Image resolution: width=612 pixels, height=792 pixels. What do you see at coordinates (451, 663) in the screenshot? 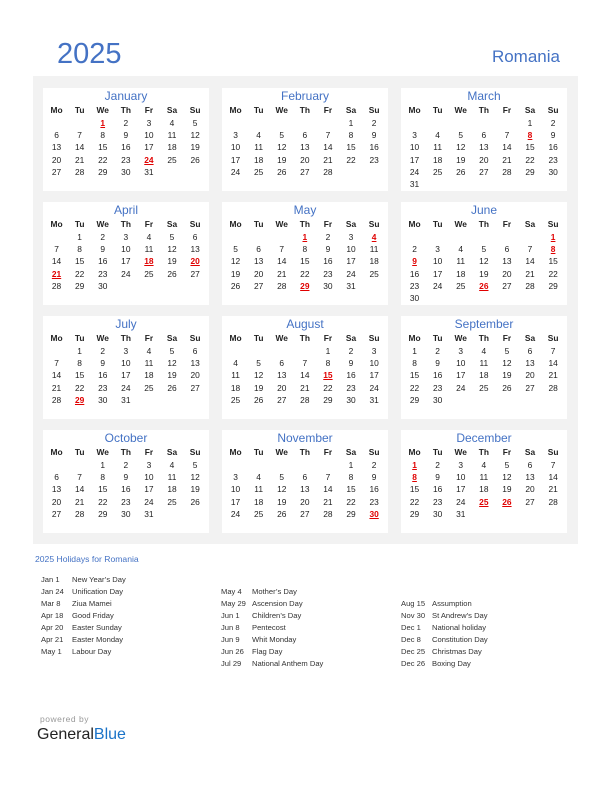
I see `holiday-name: Boxing Day` at bounding box center [451, 663].